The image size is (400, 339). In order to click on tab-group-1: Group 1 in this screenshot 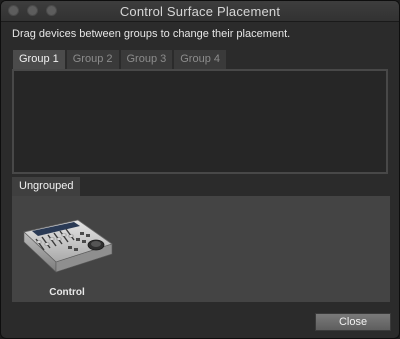, I will do `click(39, 59)`.